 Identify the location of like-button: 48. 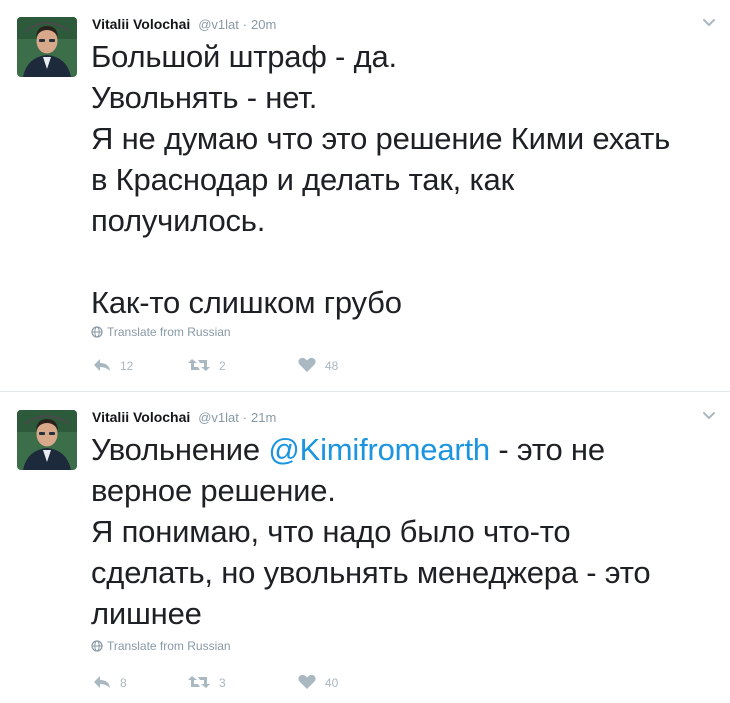
(317, 366).